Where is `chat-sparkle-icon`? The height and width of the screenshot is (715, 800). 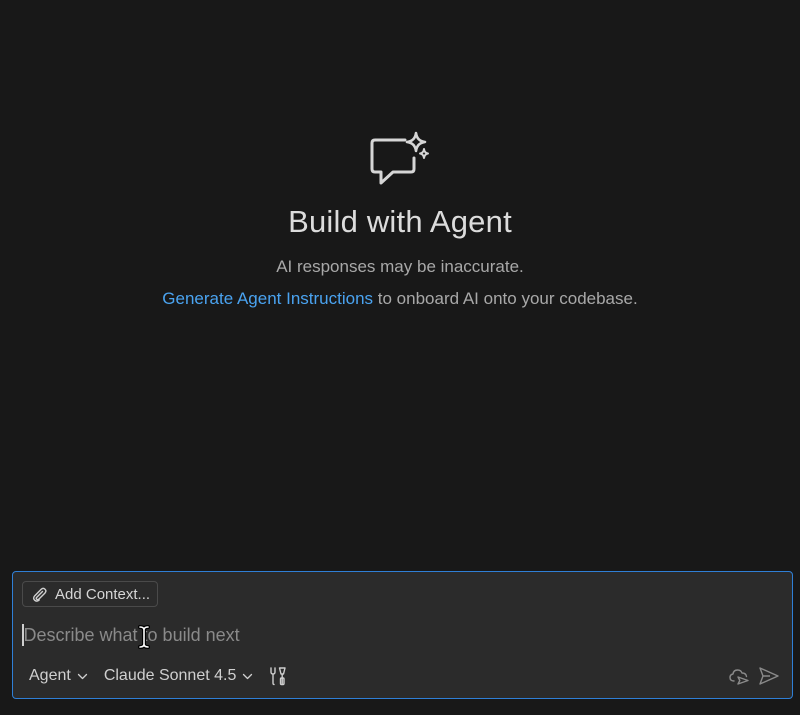
chat-sparkle-icon is located at coordinates (399, 158).